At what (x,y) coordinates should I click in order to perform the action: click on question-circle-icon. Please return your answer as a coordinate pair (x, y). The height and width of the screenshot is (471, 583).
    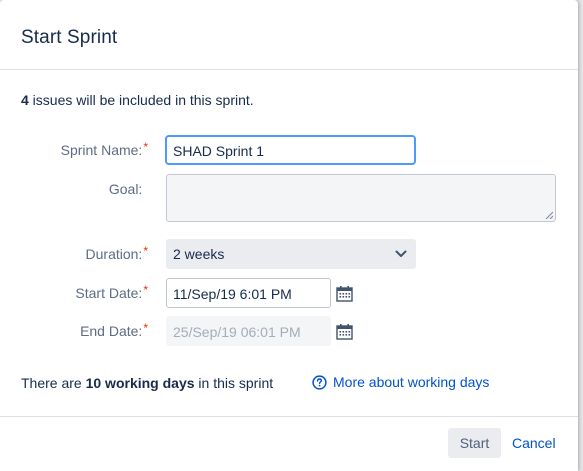
    Looking at the image, I should click on (319, 382).